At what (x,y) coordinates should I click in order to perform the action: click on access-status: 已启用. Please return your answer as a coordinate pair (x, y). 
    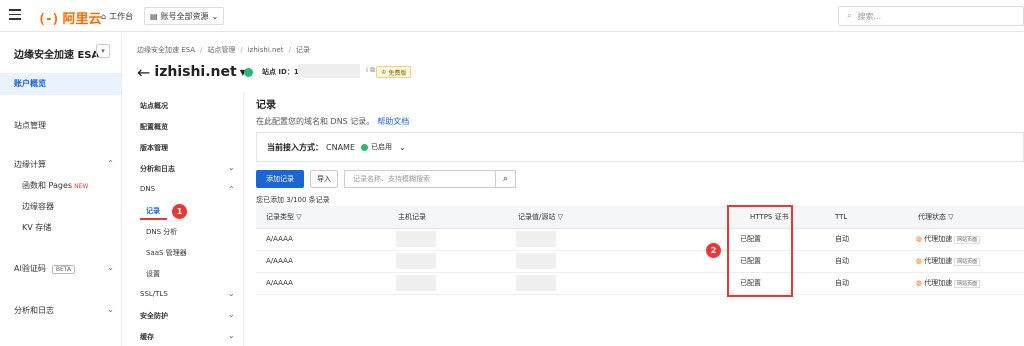
    Looking at the image, I should click on (376, 147).